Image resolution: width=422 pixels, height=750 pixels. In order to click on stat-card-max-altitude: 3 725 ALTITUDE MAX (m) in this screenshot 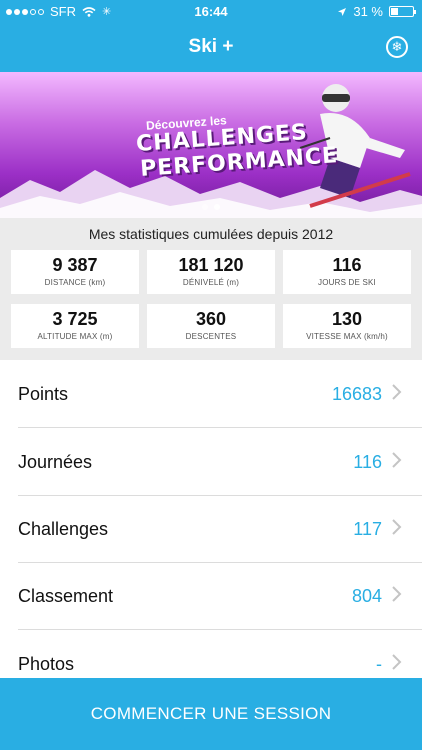, I will do `click(75, 326)`.